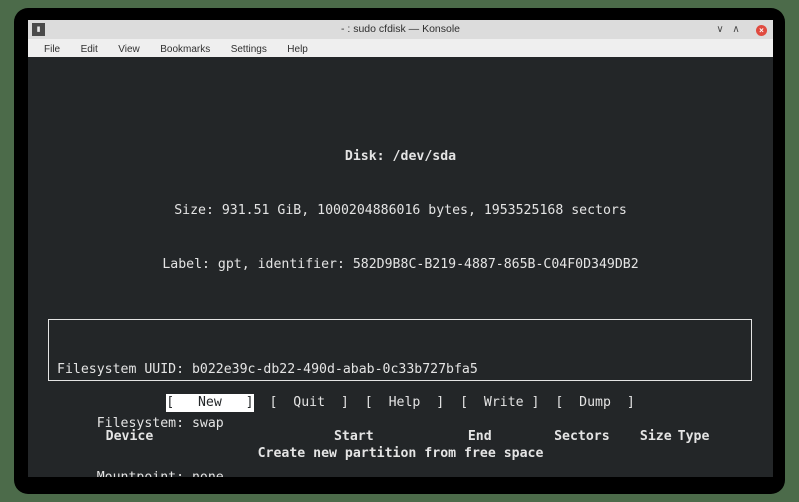 This screenshot has width=799, height=502. What do you see at coordinates (594, 403) in the screenshot?
I see `dump-button: [ Dump ]` at bounding box center [594, 403].